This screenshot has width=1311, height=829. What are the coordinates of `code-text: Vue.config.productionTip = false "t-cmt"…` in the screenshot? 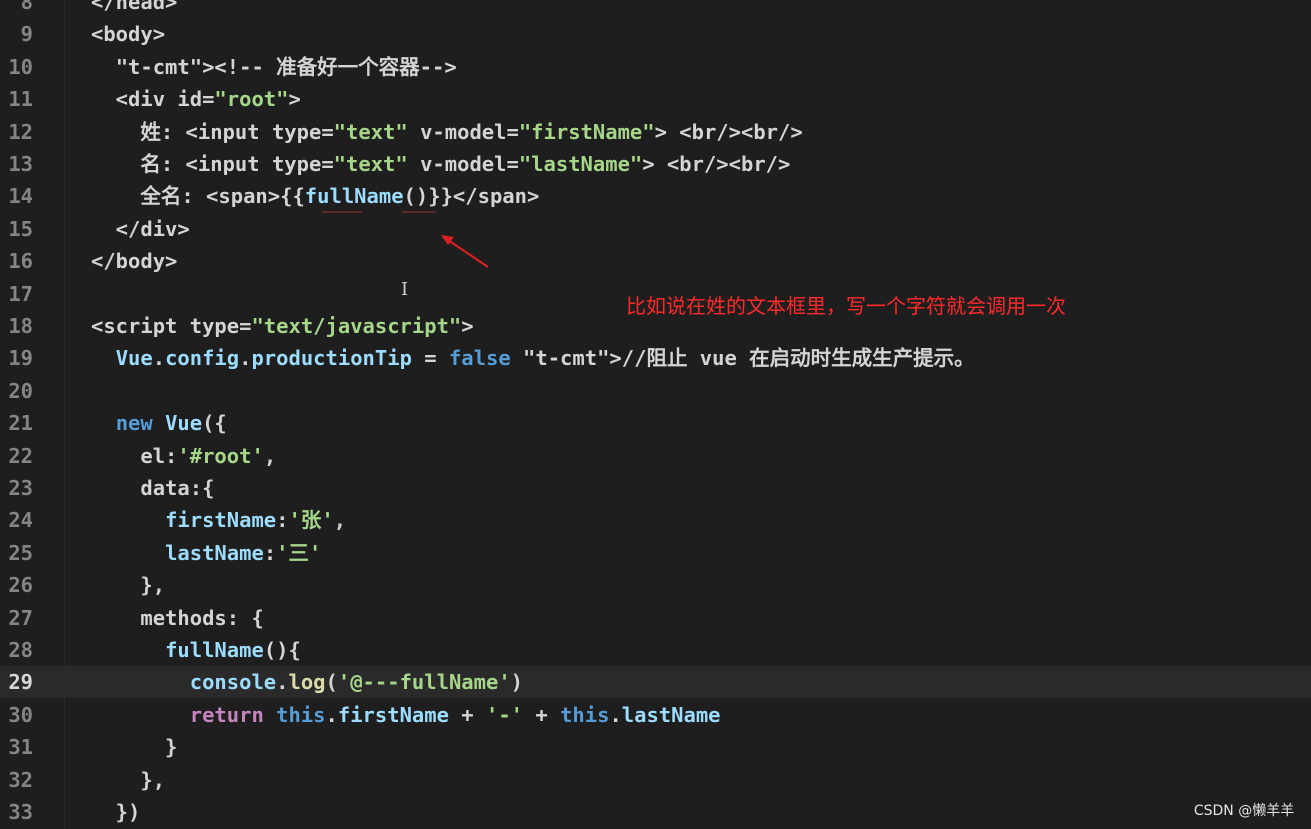 It's located at (533, 358).